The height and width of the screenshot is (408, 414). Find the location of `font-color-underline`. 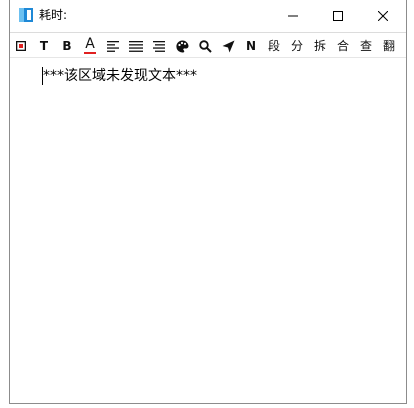

font-color-underline is located at coordinates (90, 53).